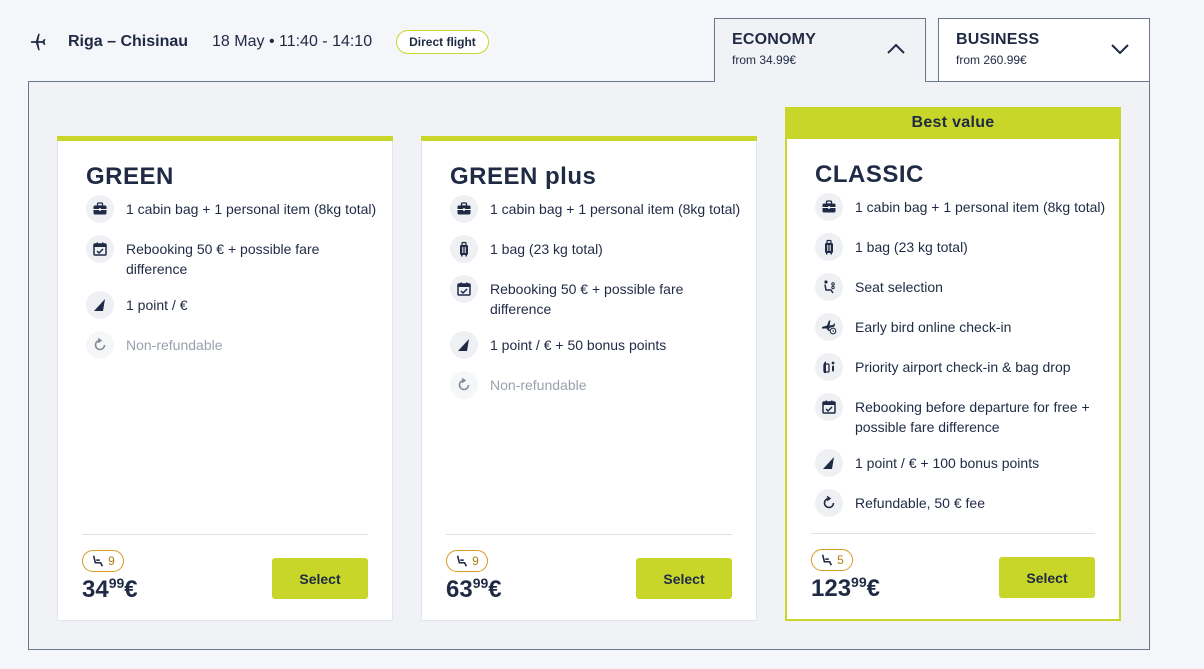 The image size is (1204, 669). Describe the element at coordinates (1044, 50) in the screenshot. I see `tab-business: BUSINESS from 260.99€` at that location.